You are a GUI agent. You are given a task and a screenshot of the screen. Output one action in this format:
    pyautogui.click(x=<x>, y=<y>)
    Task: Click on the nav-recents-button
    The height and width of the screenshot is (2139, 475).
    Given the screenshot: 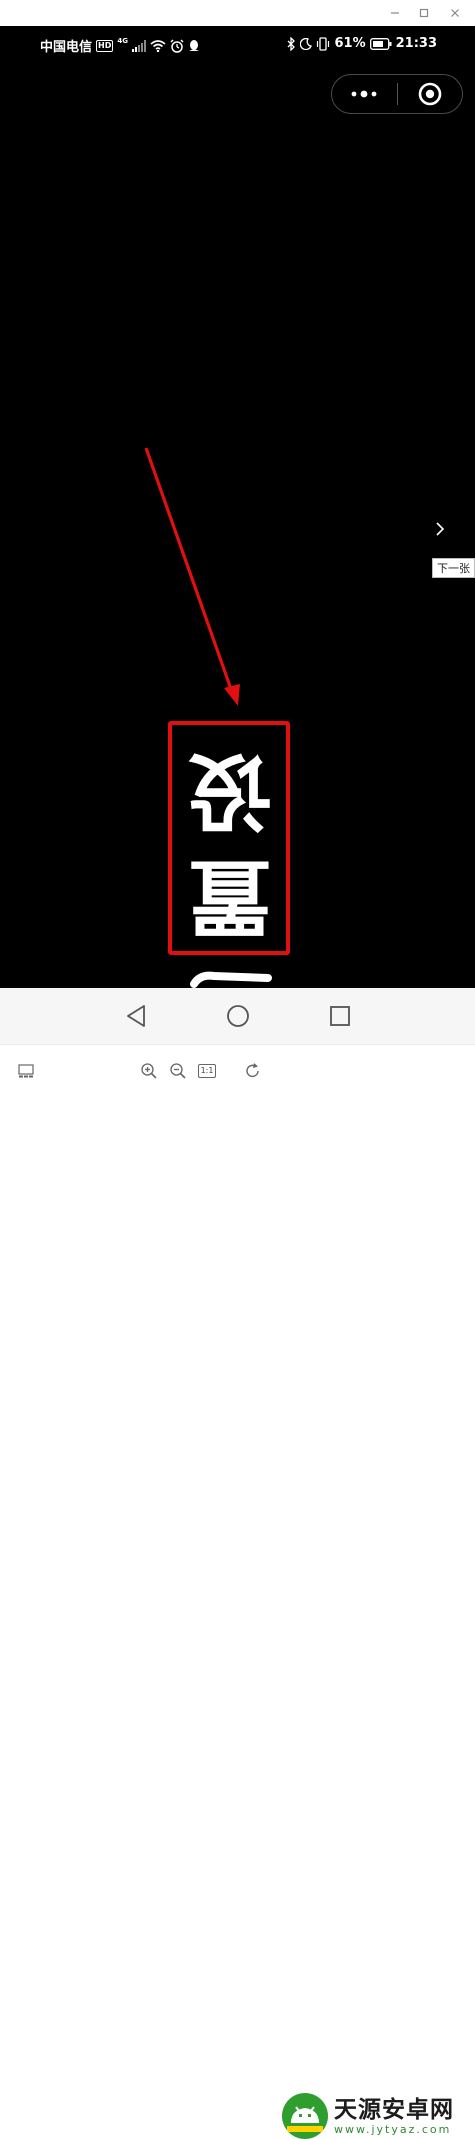 What is the action you would take?
    pyautogui.click(x=340, y=1016)
    